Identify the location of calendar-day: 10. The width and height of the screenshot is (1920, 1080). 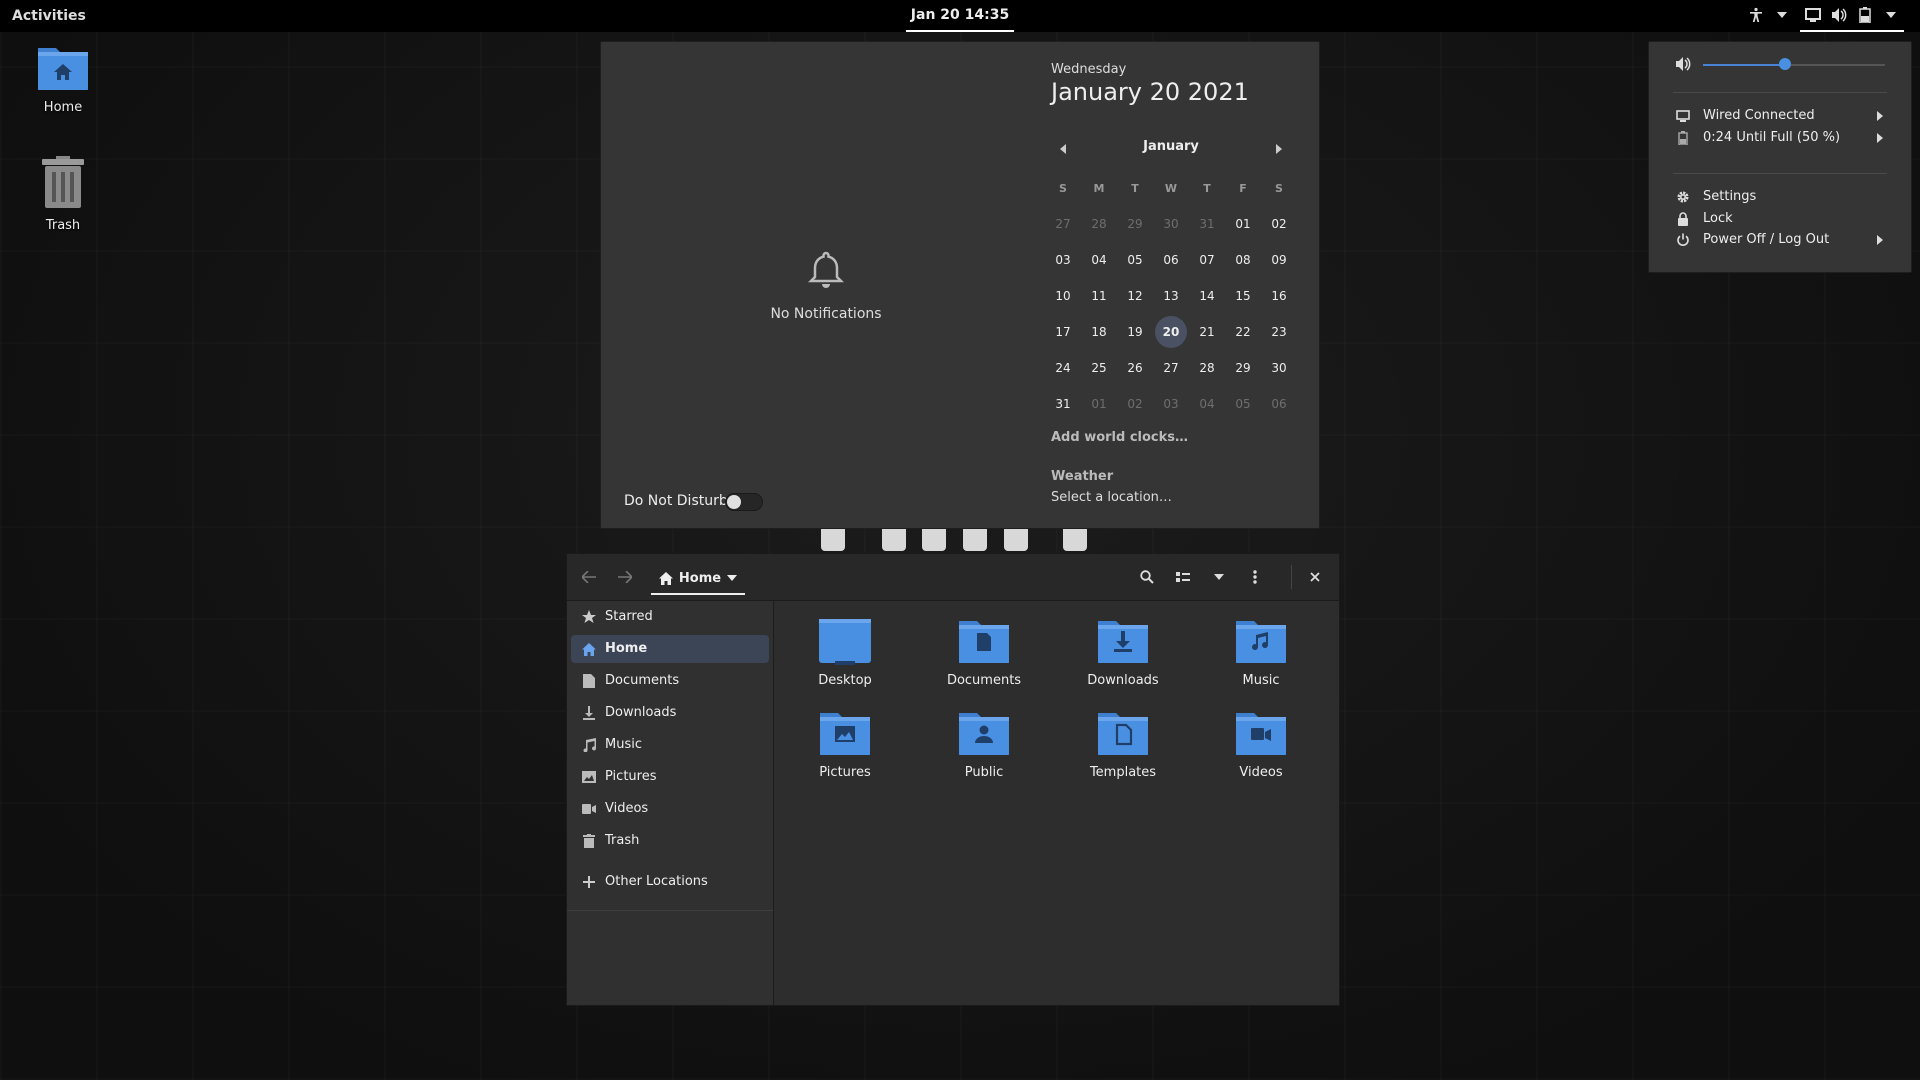
(1063, 296).